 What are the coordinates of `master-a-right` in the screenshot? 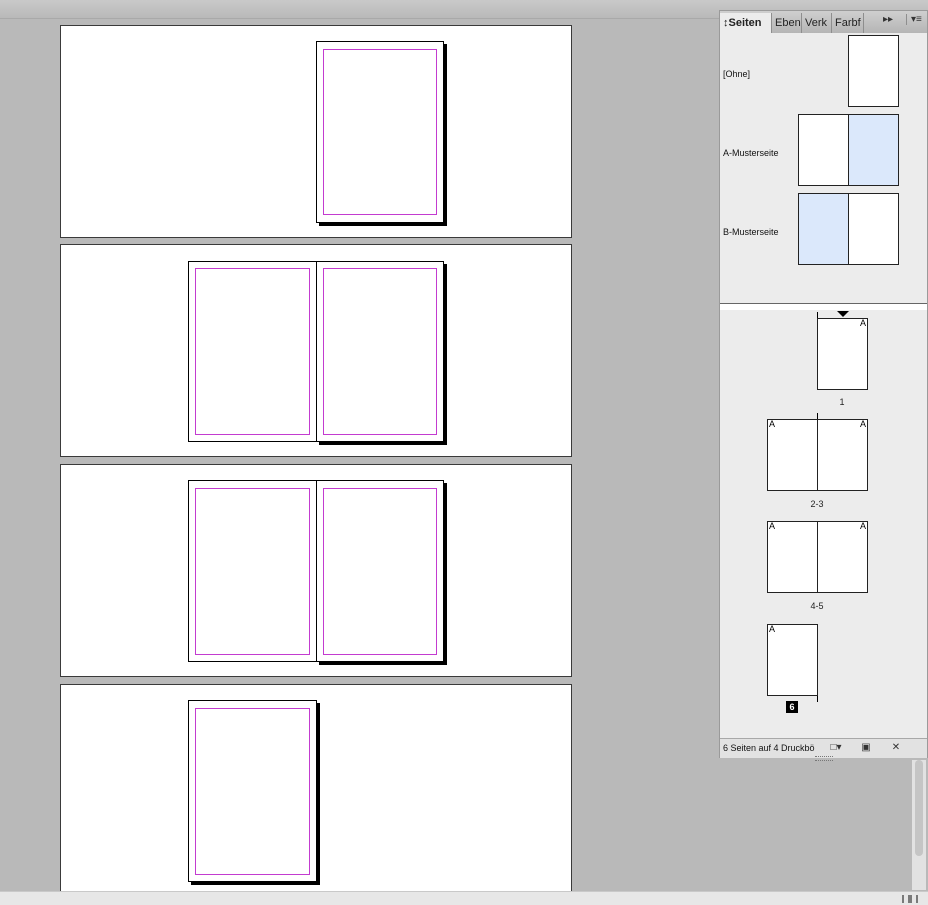 It's located at (873, 150).